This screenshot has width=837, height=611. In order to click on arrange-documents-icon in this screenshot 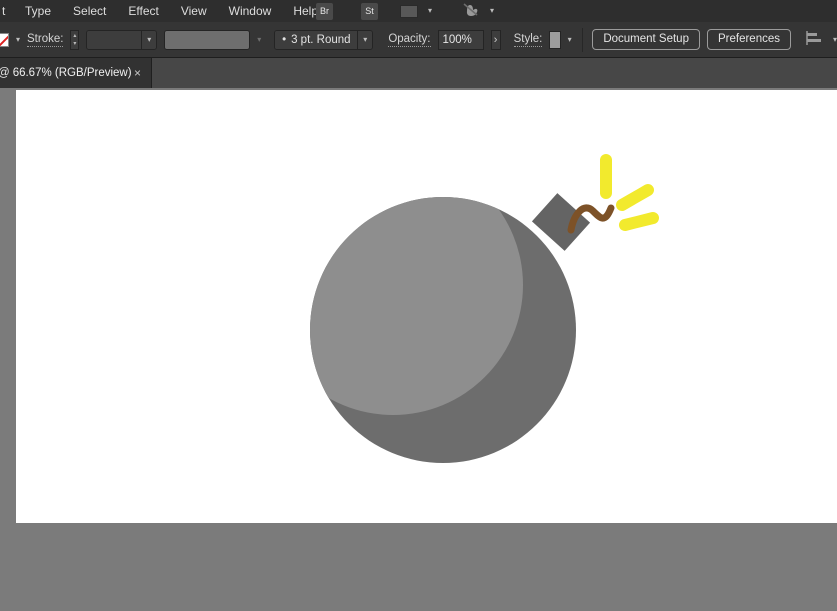, I will do `click(409, 11)`.